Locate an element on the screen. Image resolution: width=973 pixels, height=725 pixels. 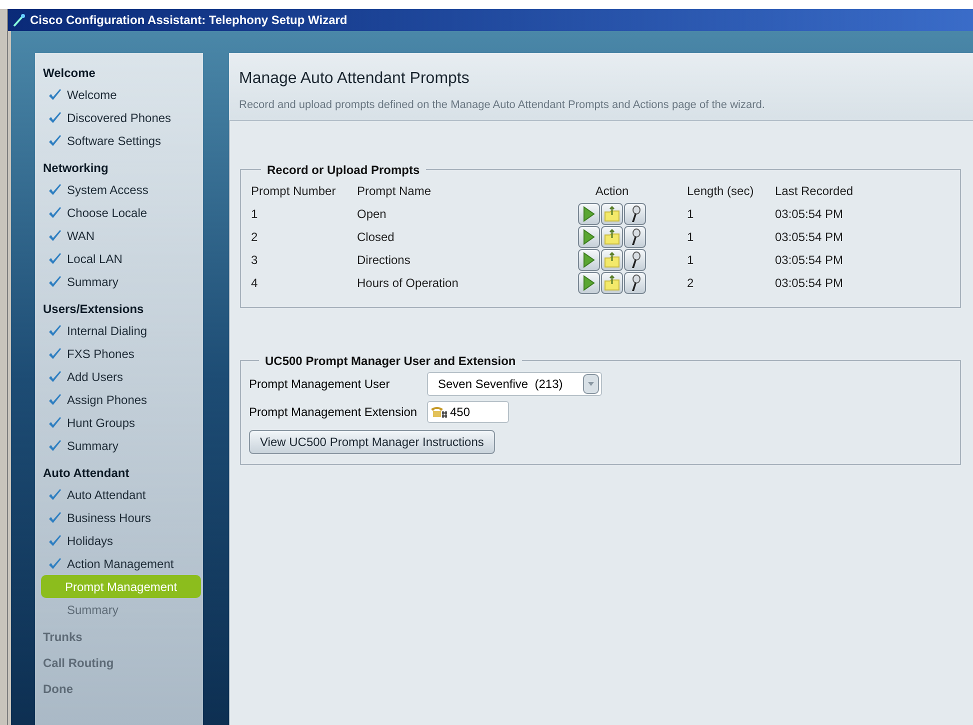
page-title: Manage Auto Attendant Prompts is located at coordinates (354, 79).